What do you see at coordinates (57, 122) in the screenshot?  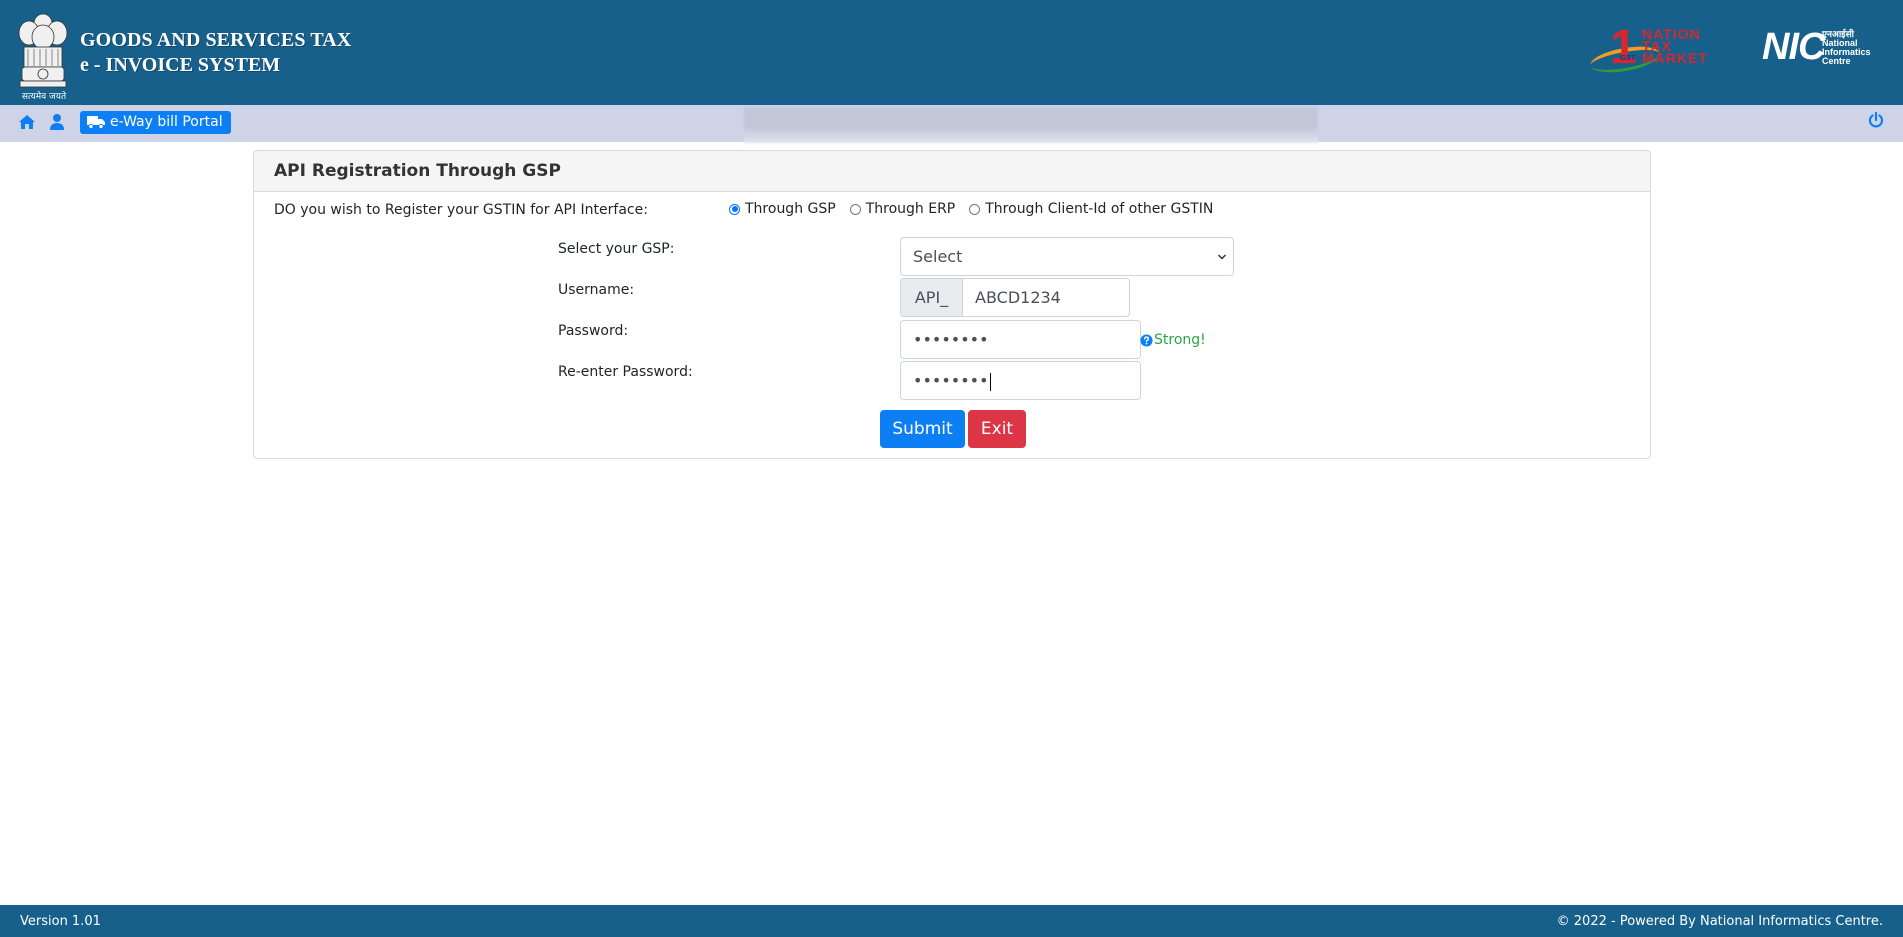 I see `user-icon` at bounding box center [57, 122].